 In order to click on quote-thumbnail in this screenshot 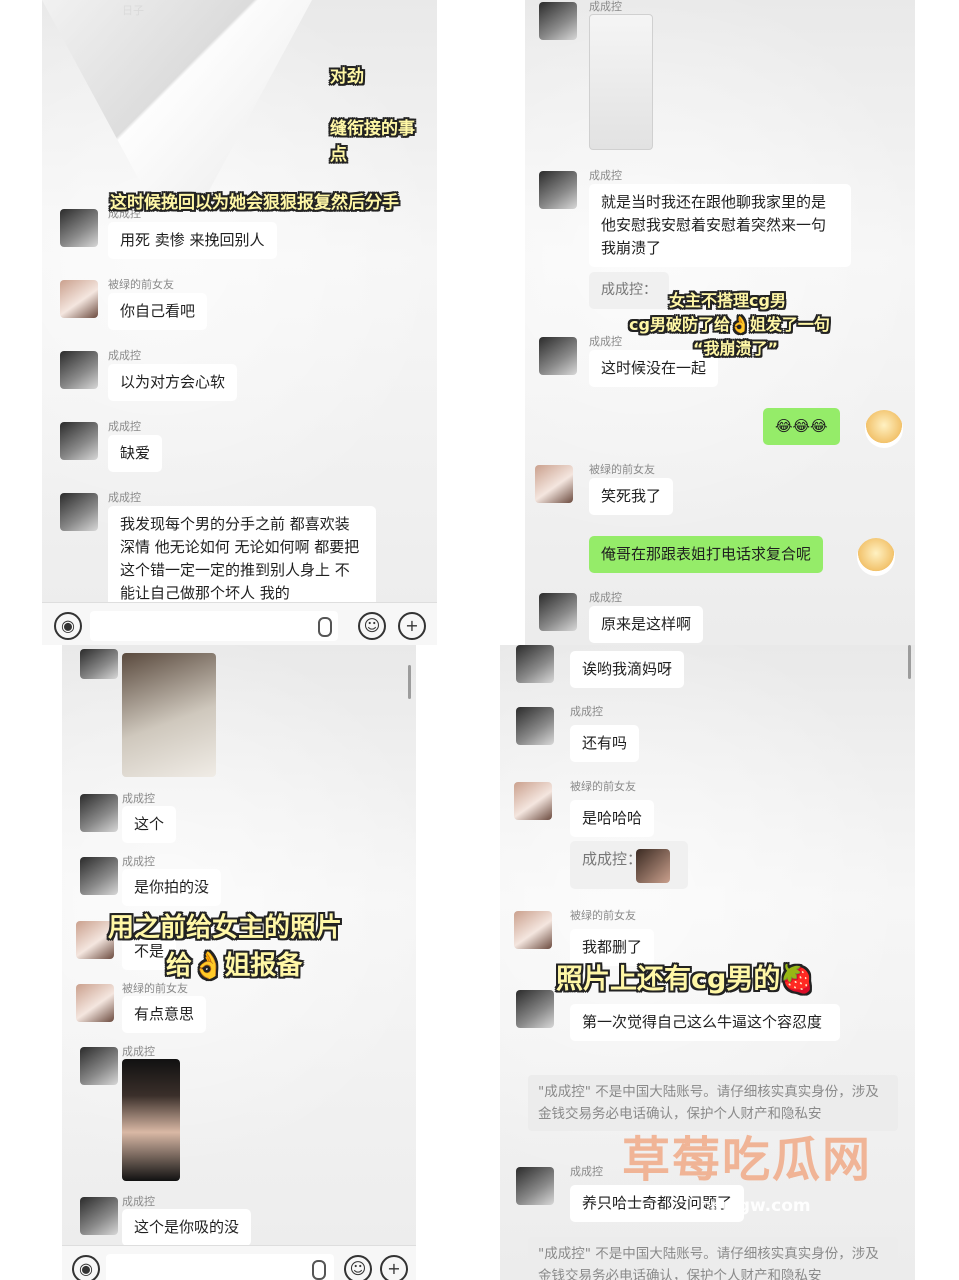, I will do `click(653, 866)`.